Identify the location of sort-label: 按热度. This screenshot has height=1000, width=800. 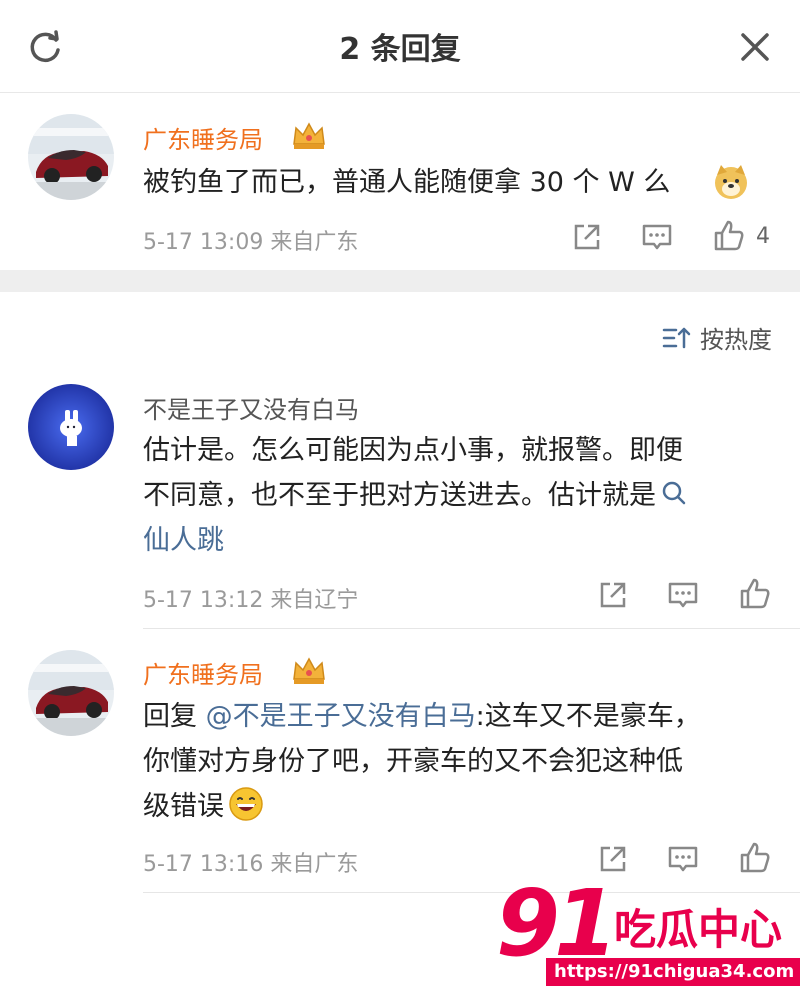
(736, 340).